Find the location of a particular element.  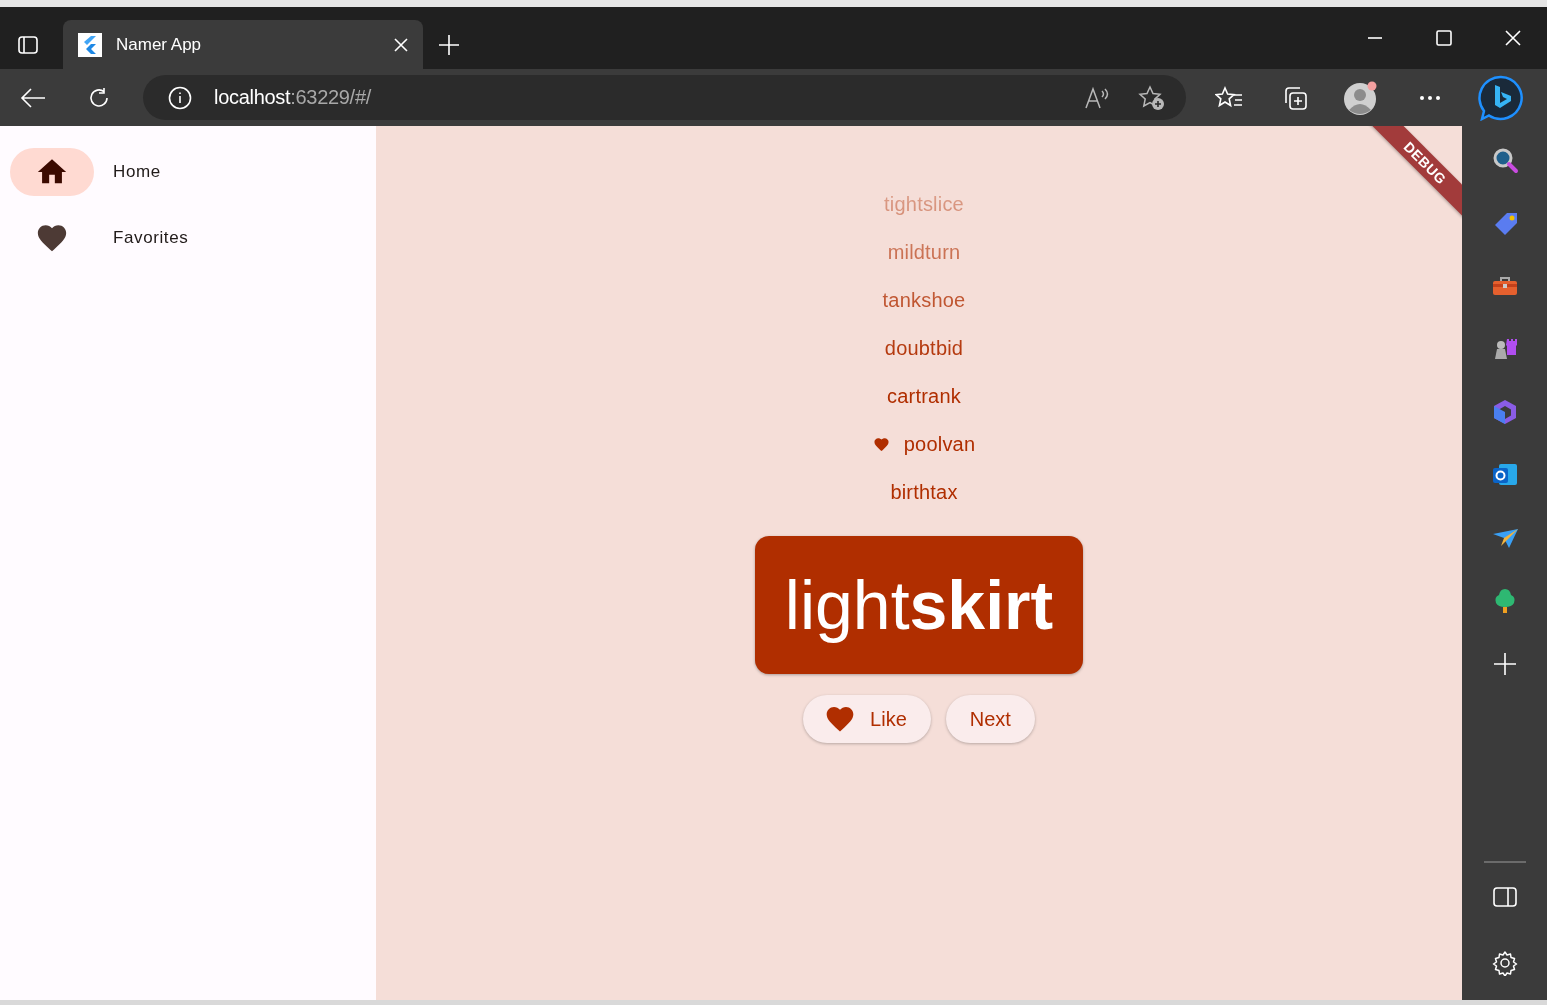

next-button: Next is located at coordinates (990, 719).